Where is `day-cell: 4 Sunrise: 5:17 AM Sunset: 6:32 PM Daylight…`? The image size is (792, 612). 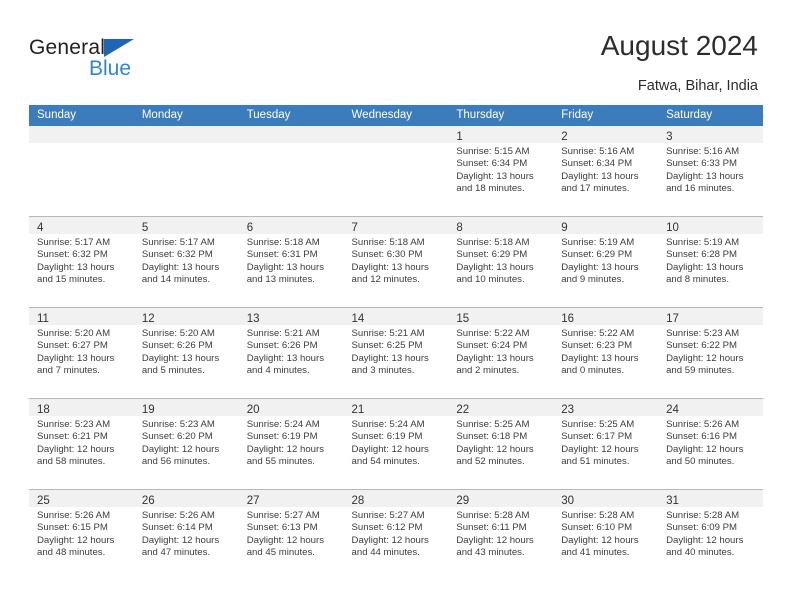
day-cell: 4 Sunrise: 5:17 AM Sunset: 6:32 PM Daylight… is located at coordinates (81, 262).